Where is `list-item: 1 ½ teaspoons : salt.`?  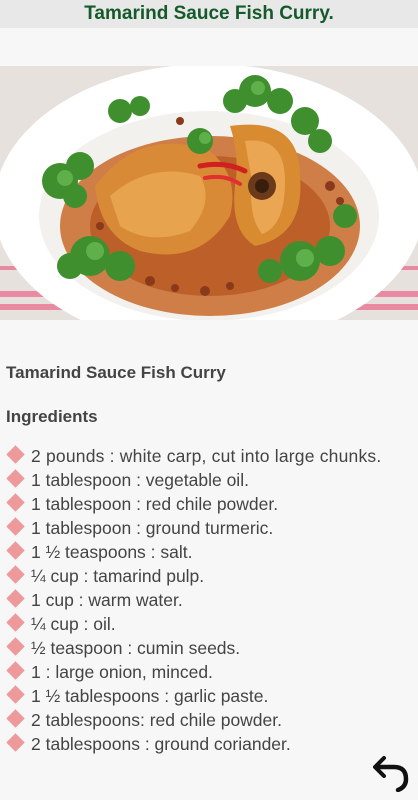 list-item: 1 ½ teaspoons : salt. is located at coordinates (208, 552).